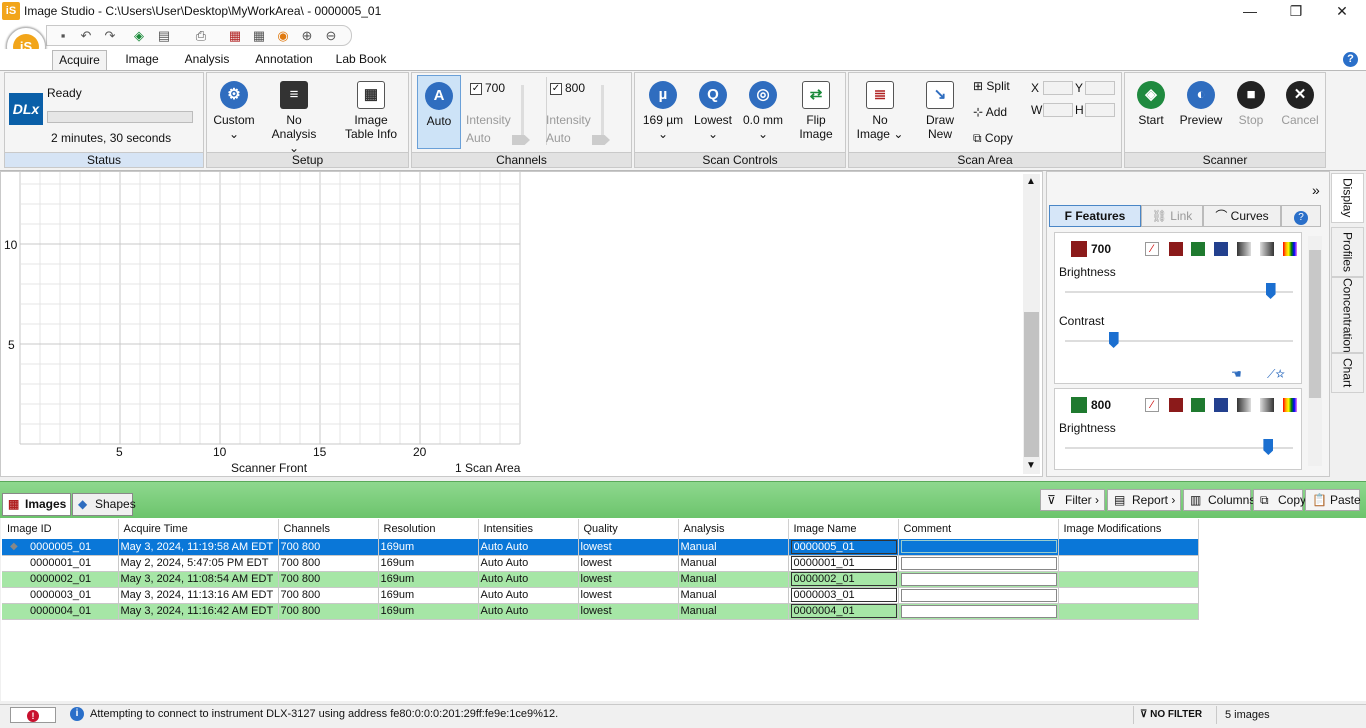 The image size is (1366, 728). What do you see at coordinates (60, 563) in the screenshot?
I see `table-cell: 0000001_01` at bounding box center [60, 563].